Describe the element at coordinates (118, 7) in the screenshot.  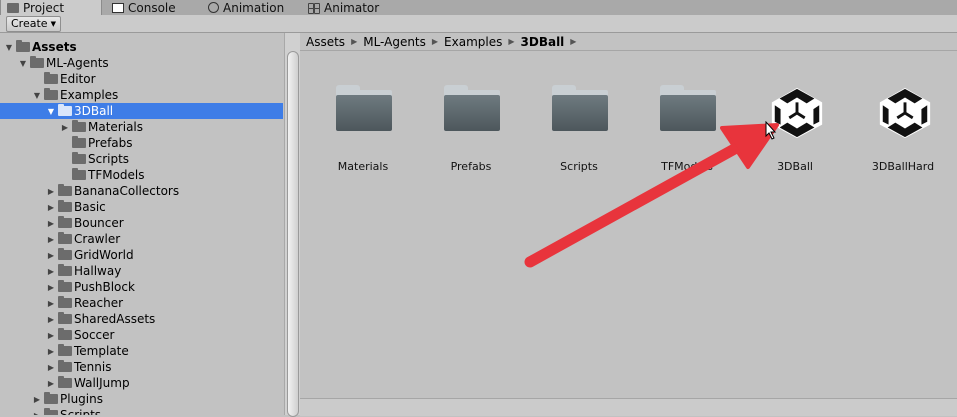
I see `console-icon` at that location.